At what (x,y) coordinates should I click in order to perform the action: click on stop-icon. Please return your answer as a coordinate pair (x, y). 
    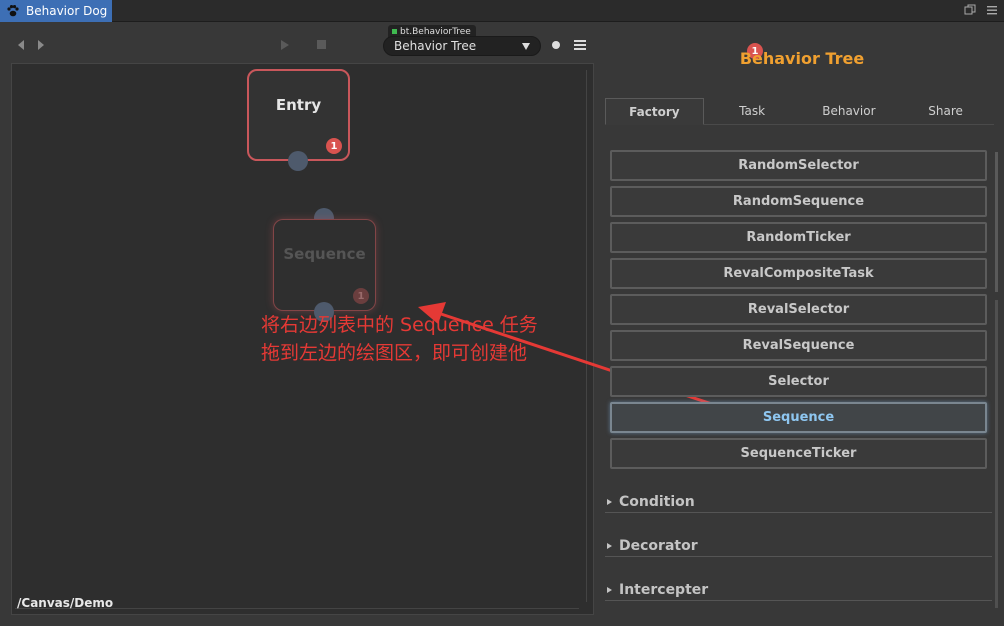
    Looking at the image, I should click on (321, 44).